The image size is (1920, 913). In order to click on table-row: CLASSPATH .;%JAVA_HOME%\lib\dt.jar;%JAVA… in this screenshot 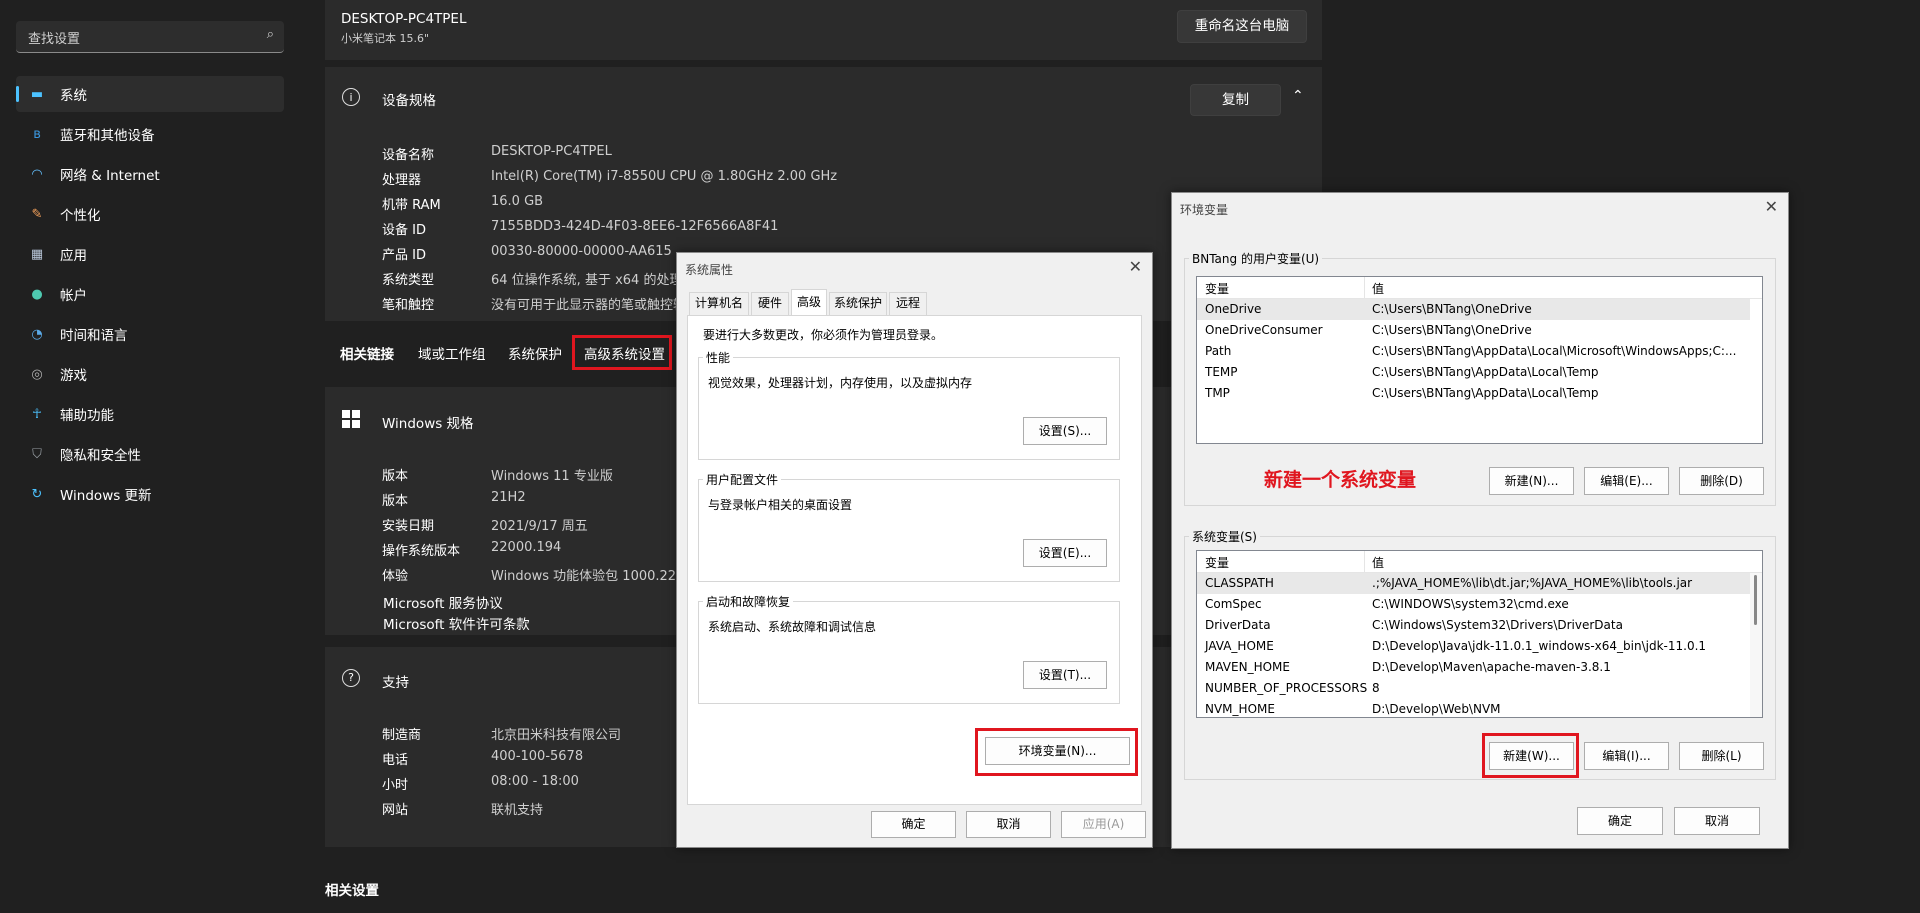, I will do `click(1473, 583)`.